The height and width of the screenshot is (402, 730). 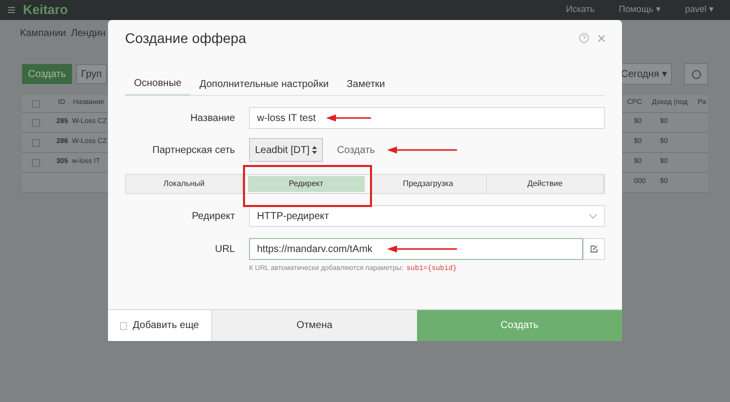 I want to click on add-more-checkbox, so click(x=123, y=326).